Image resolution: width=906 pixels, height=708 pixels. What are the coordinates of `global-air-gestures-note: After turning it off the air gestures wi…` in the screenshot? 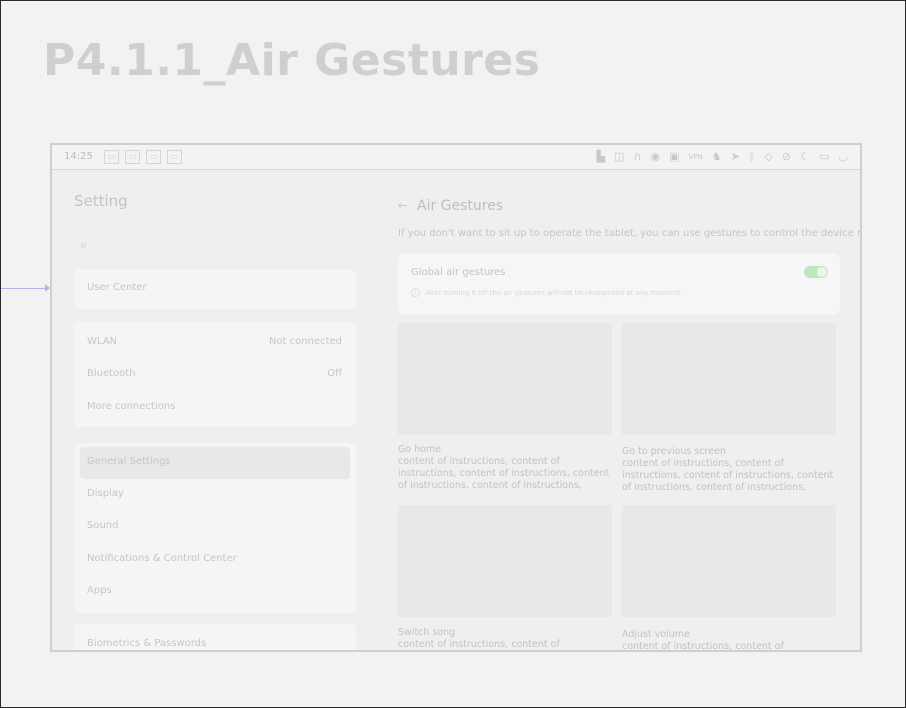 It's located at (554, 293).